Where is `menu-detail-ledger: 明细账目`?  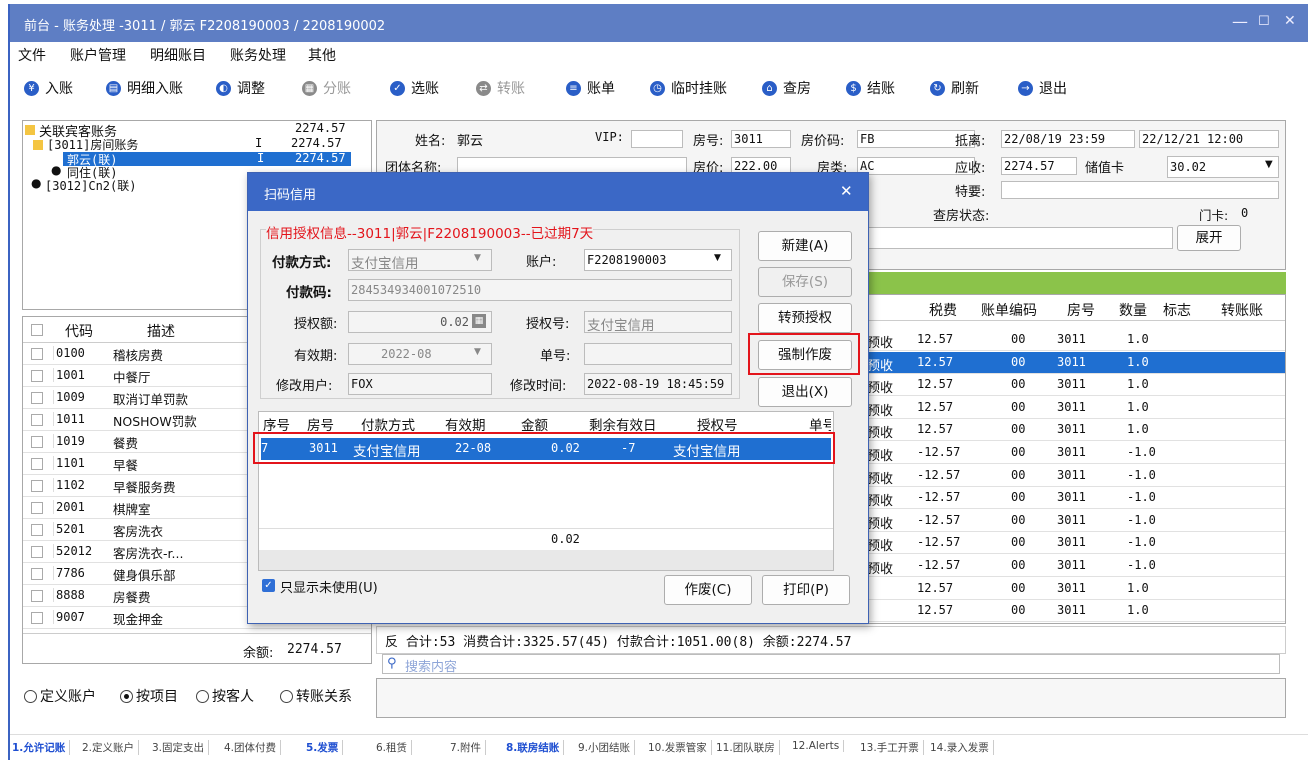 menu-detail-ledger: 明细账目 is located at coordinates (178, 55).